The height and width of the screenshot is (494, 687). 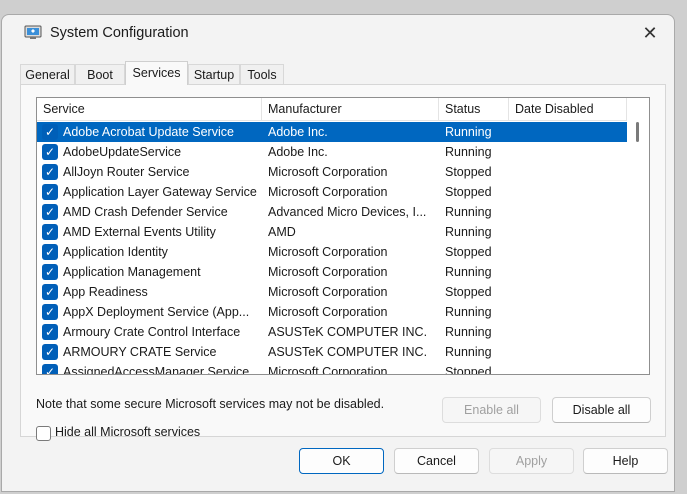 What do you see at coordinates (350, 109) in the screenshot?
I see `column-header-manufacturer: Manufacturer` at bounding box center [350, 109].